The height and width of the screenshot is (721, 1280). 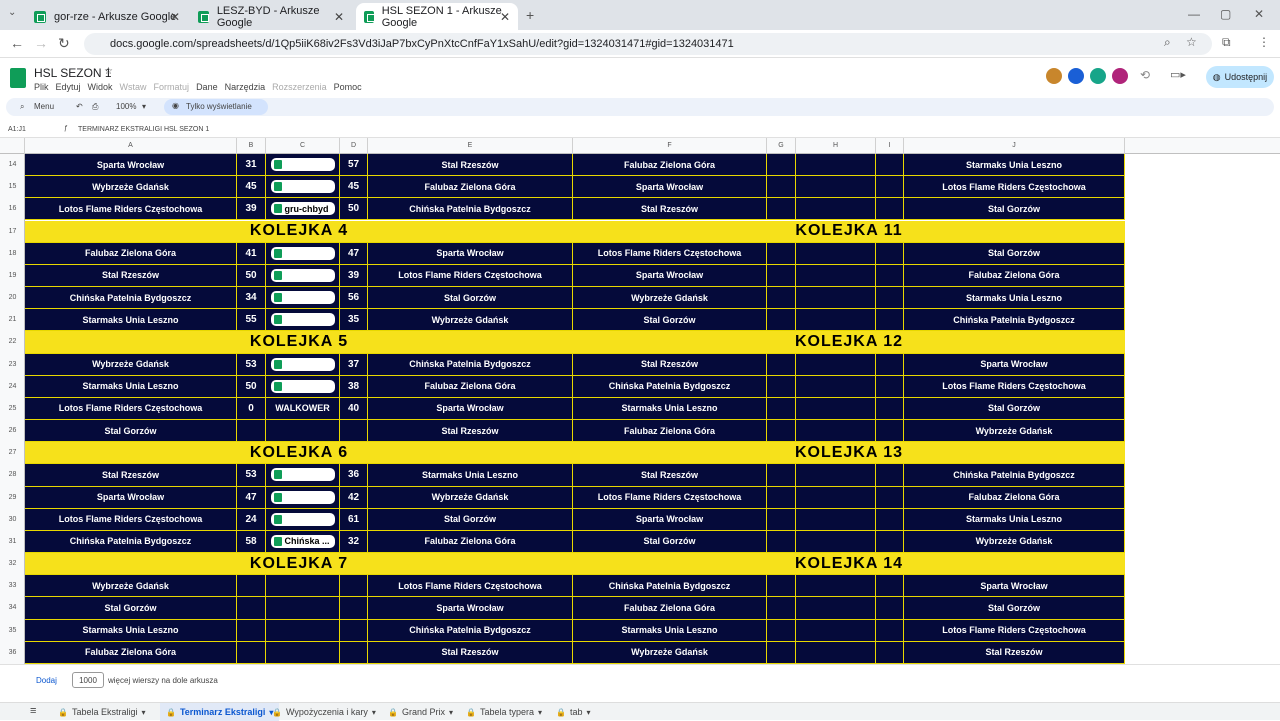 What do you see at coordinates (836, 146) in the screenshot?
I see `column-header-h: H` at bounding box center [836, 146].